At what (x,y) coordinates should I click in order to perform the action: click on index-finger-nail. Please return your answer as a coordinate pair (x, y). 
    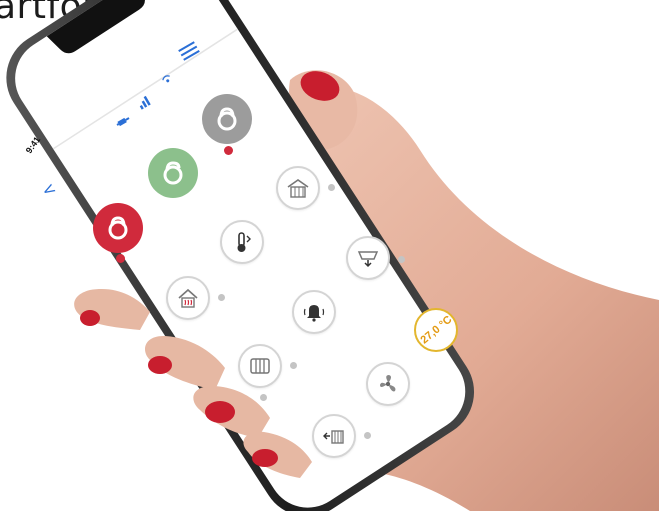
    Looking at the image, I should click on (90, 318).